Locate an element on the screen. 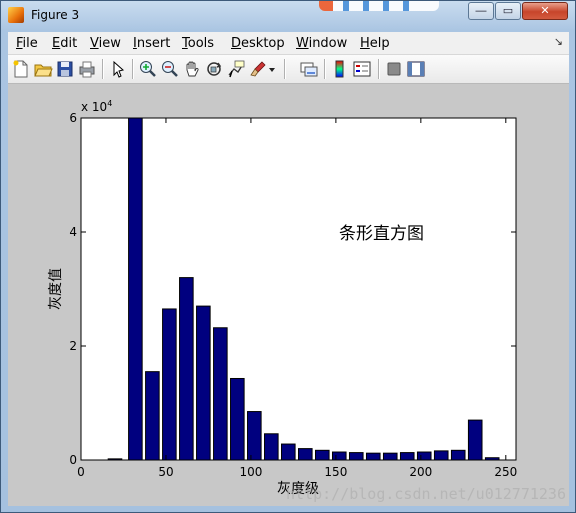 The height and width of the screenshot is (513, 576). menu-tools: Tools is located at coordinates (198, 43).